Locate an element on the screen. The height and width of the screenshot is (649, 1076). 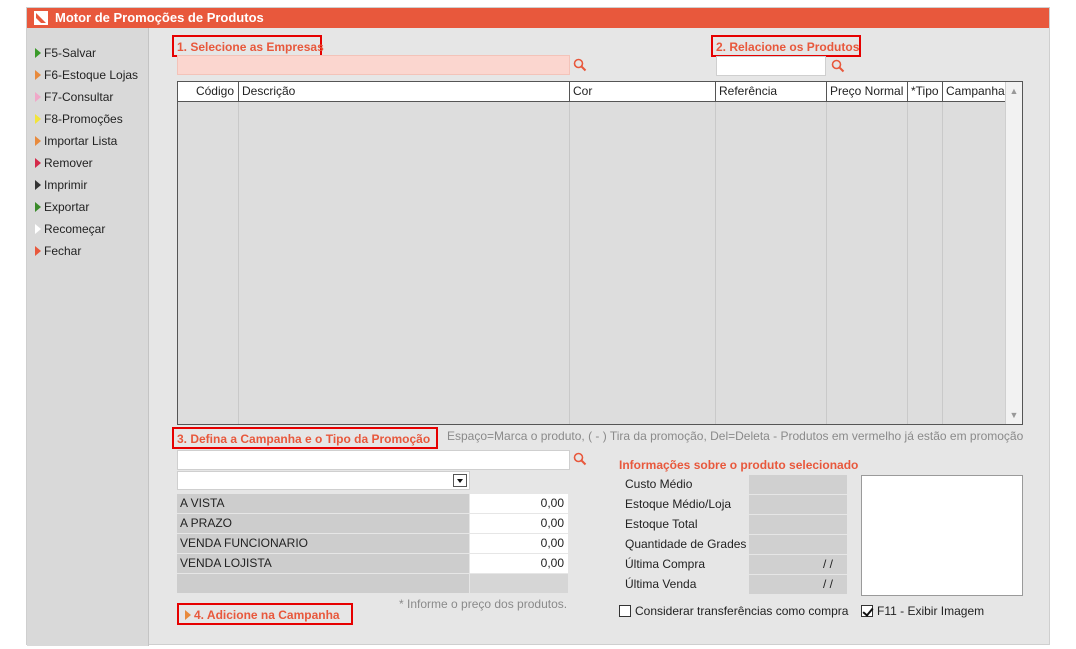
info-label: Última Compra is located at coordinates (683, 564).